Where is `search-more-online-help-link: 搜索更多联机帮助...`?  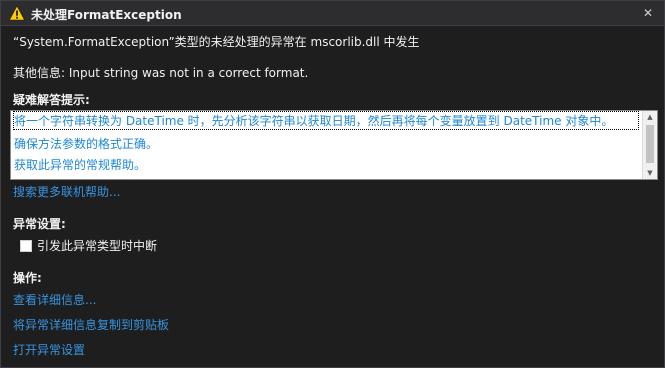 search-more-online-help-link: 搜索更多联机帮助... is located at coordinates (66, 191).